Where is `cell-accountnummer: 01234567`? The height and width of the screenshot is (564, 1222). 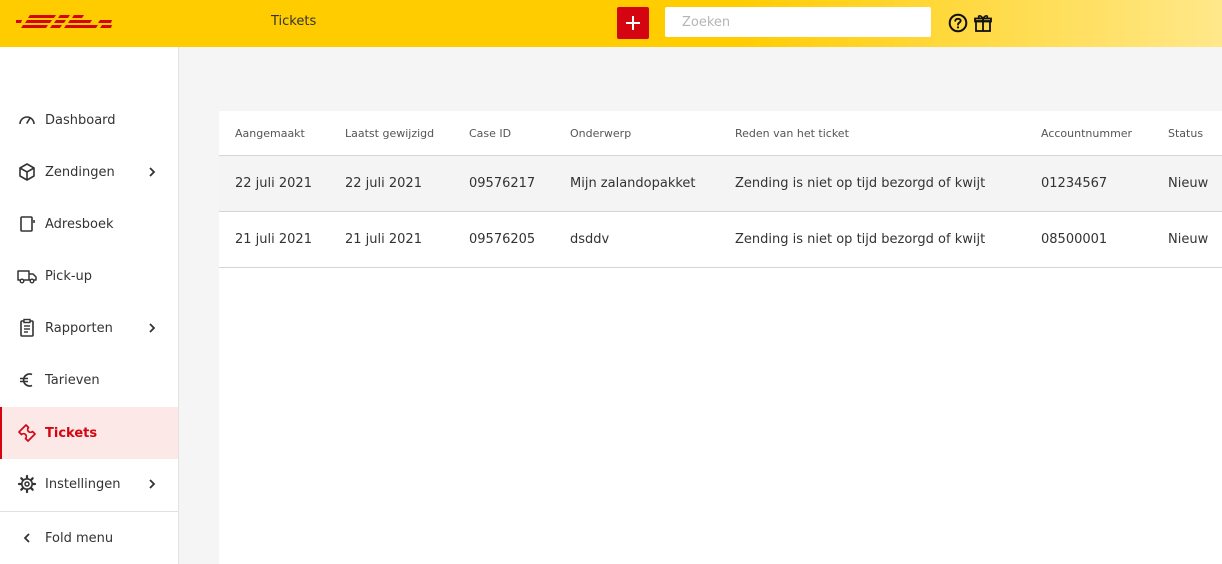 cell-accountnummer: 01234567 is located at coordinates (1074, 183).